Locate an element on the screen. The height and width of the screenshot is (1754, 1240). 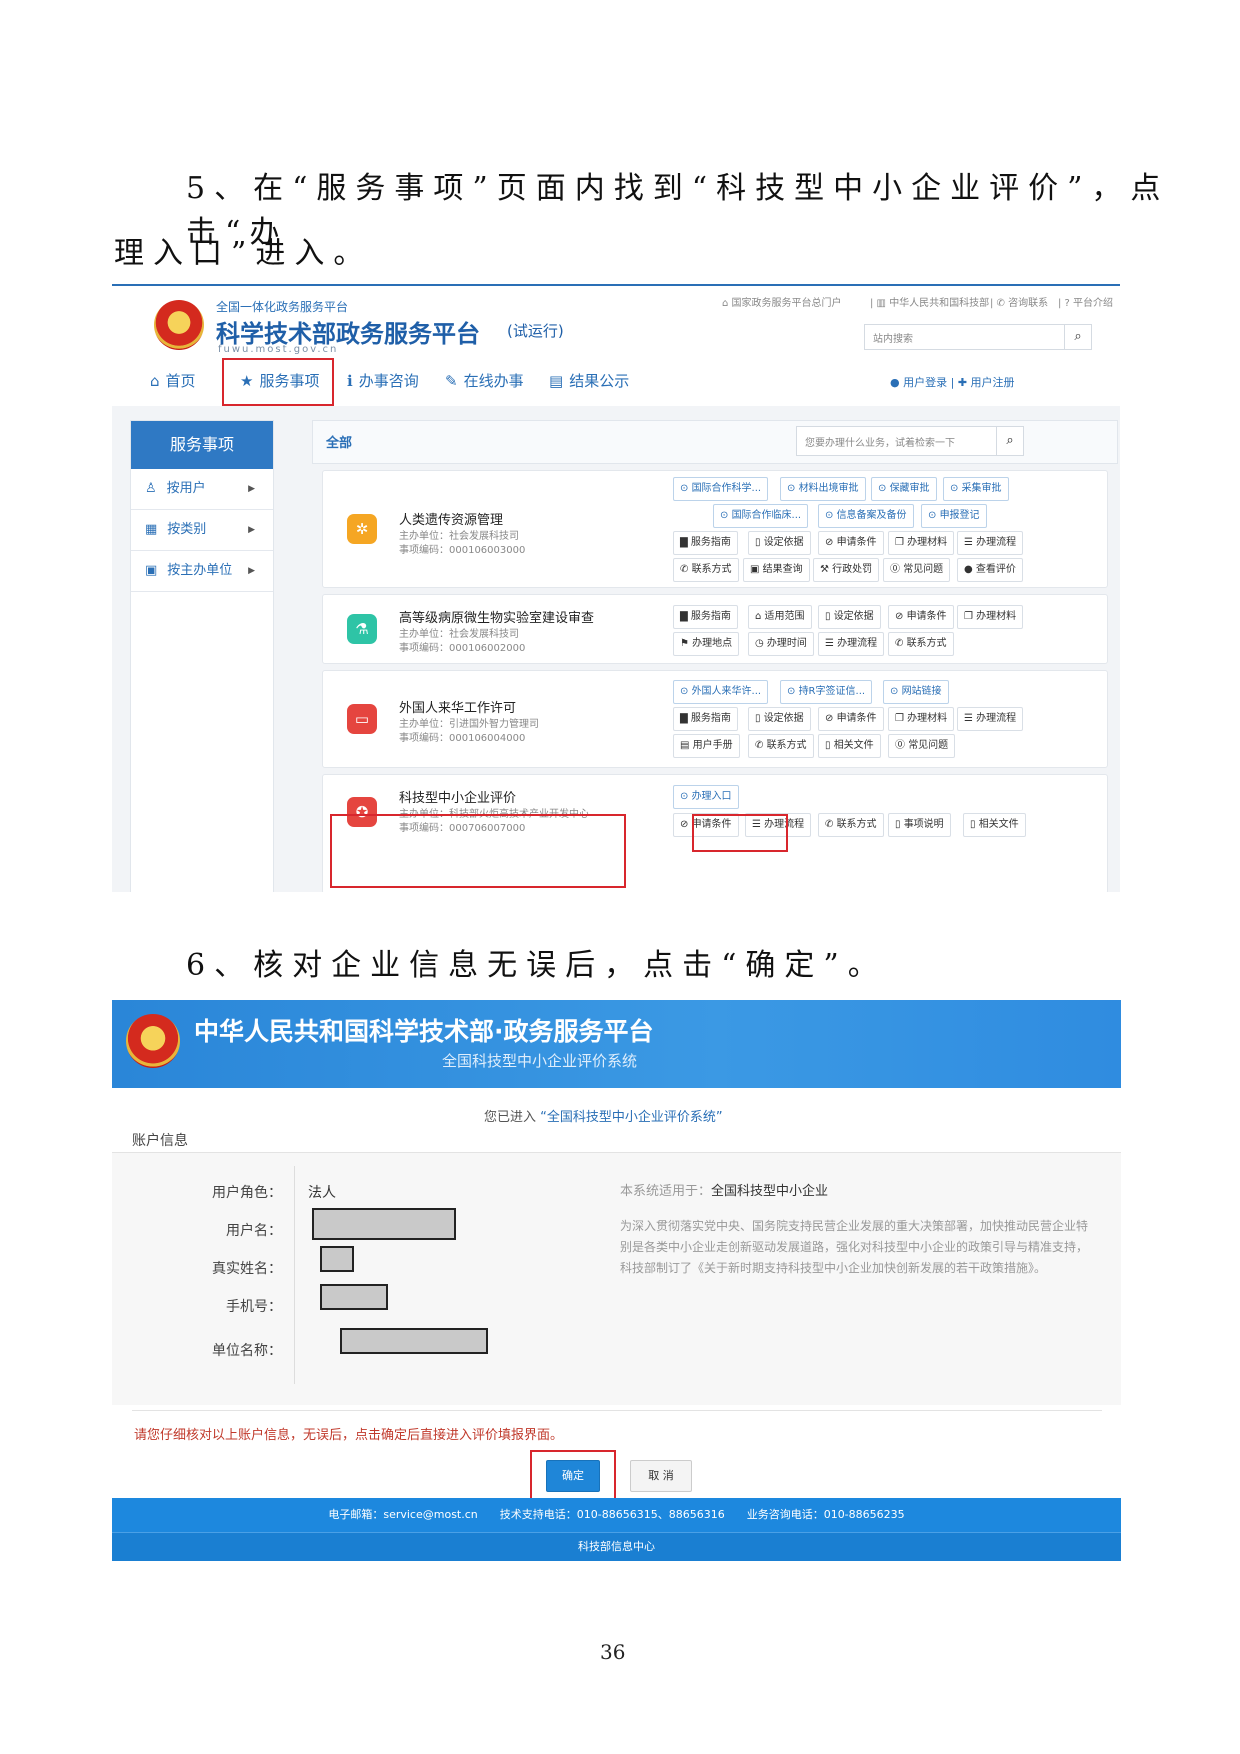
result-icon: ▣ is located at coordinates (756, 569).